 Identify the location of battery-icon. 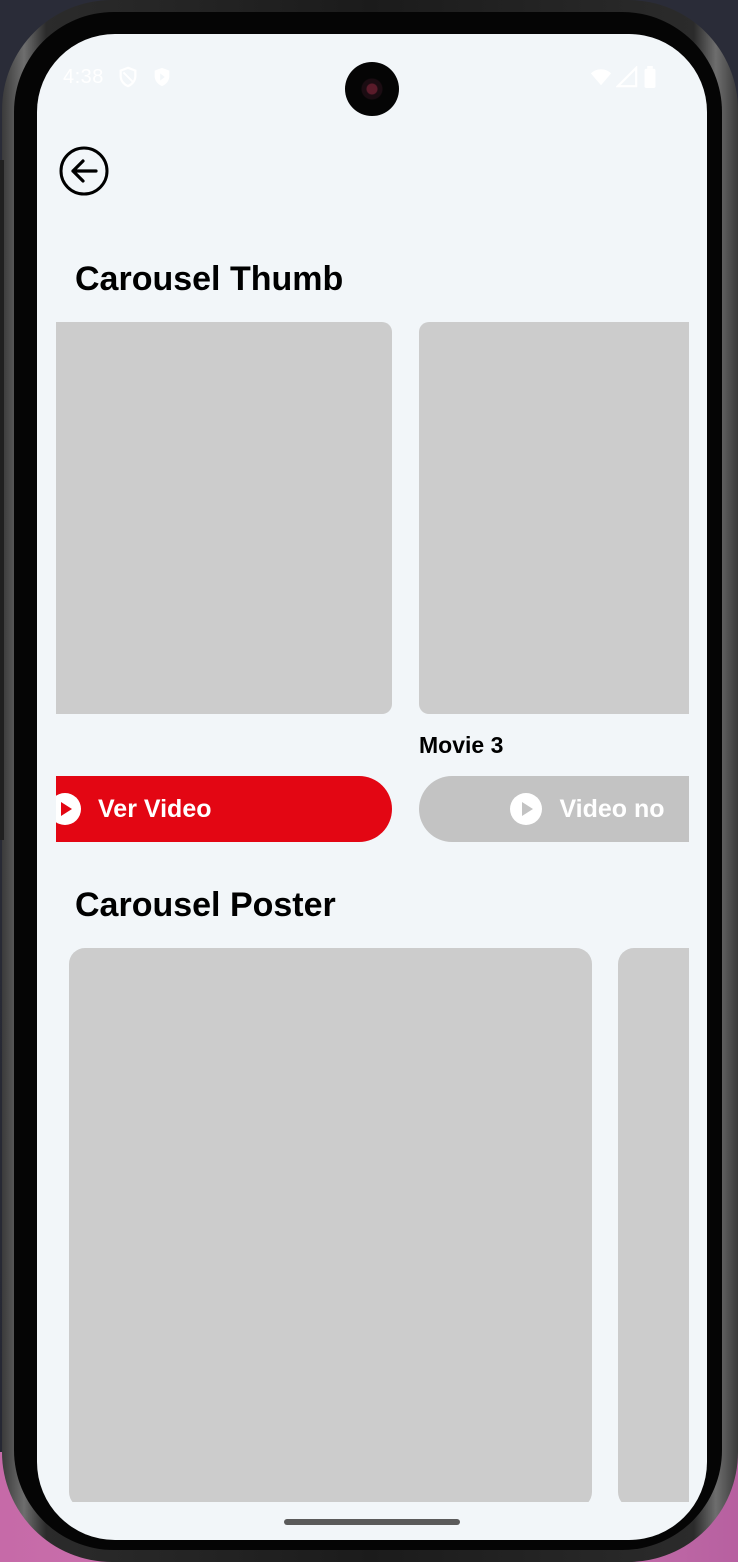
(650, 77).